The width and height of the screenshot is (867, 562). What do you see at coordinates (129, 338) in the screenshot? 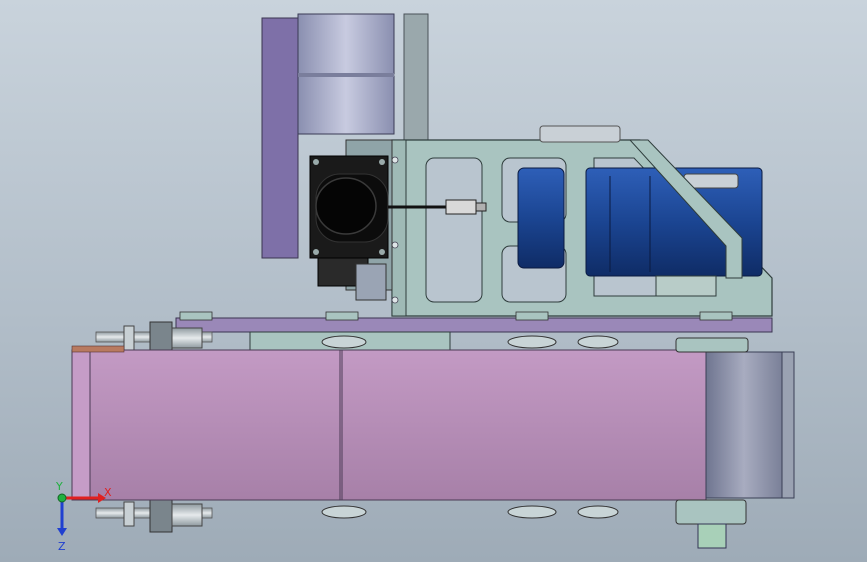
I see `upper-coupling-flange` at bounding box center [129, 338].